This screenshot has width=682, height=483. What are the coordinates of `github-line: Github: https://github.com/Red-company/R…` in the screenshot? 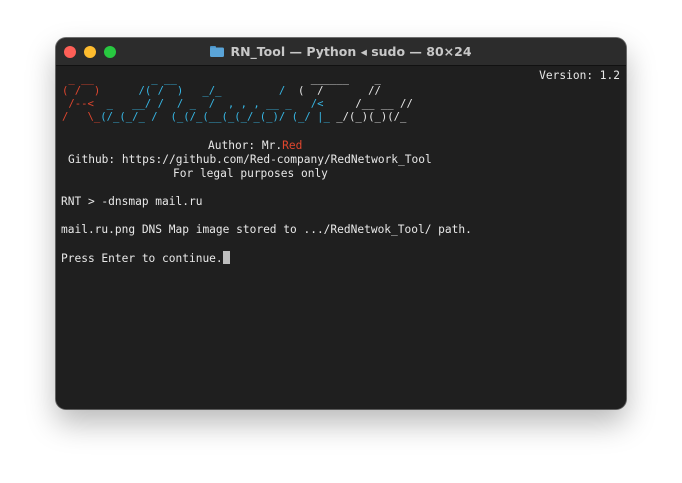 It's located at (250, 159).